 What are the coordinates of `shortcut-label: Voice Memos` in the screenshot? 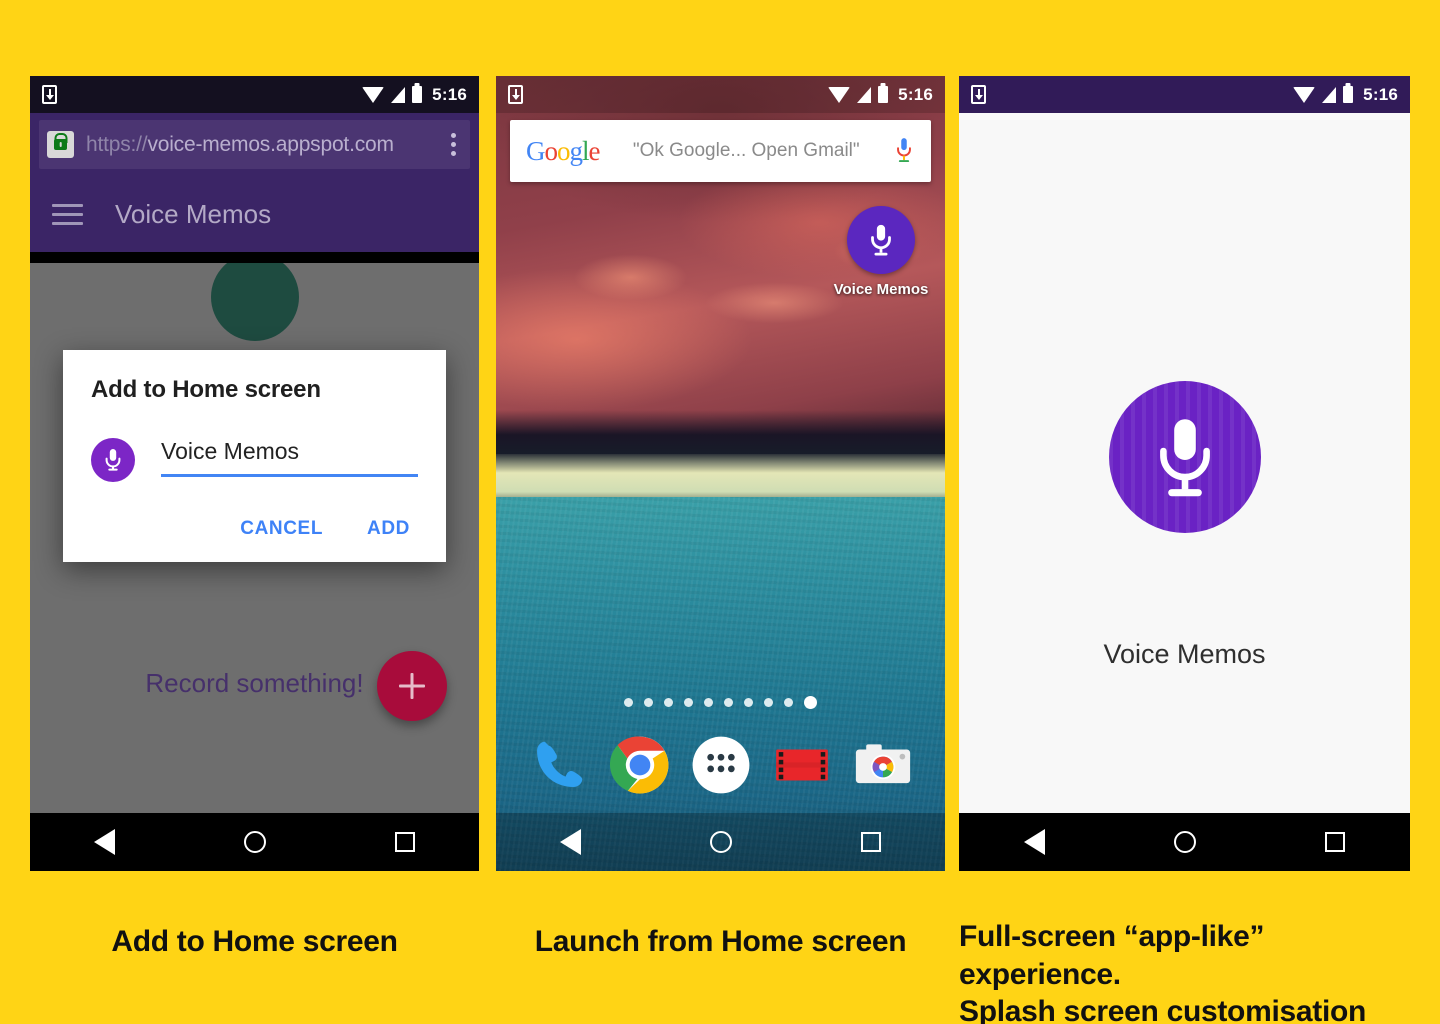 It's located at (881, 289).